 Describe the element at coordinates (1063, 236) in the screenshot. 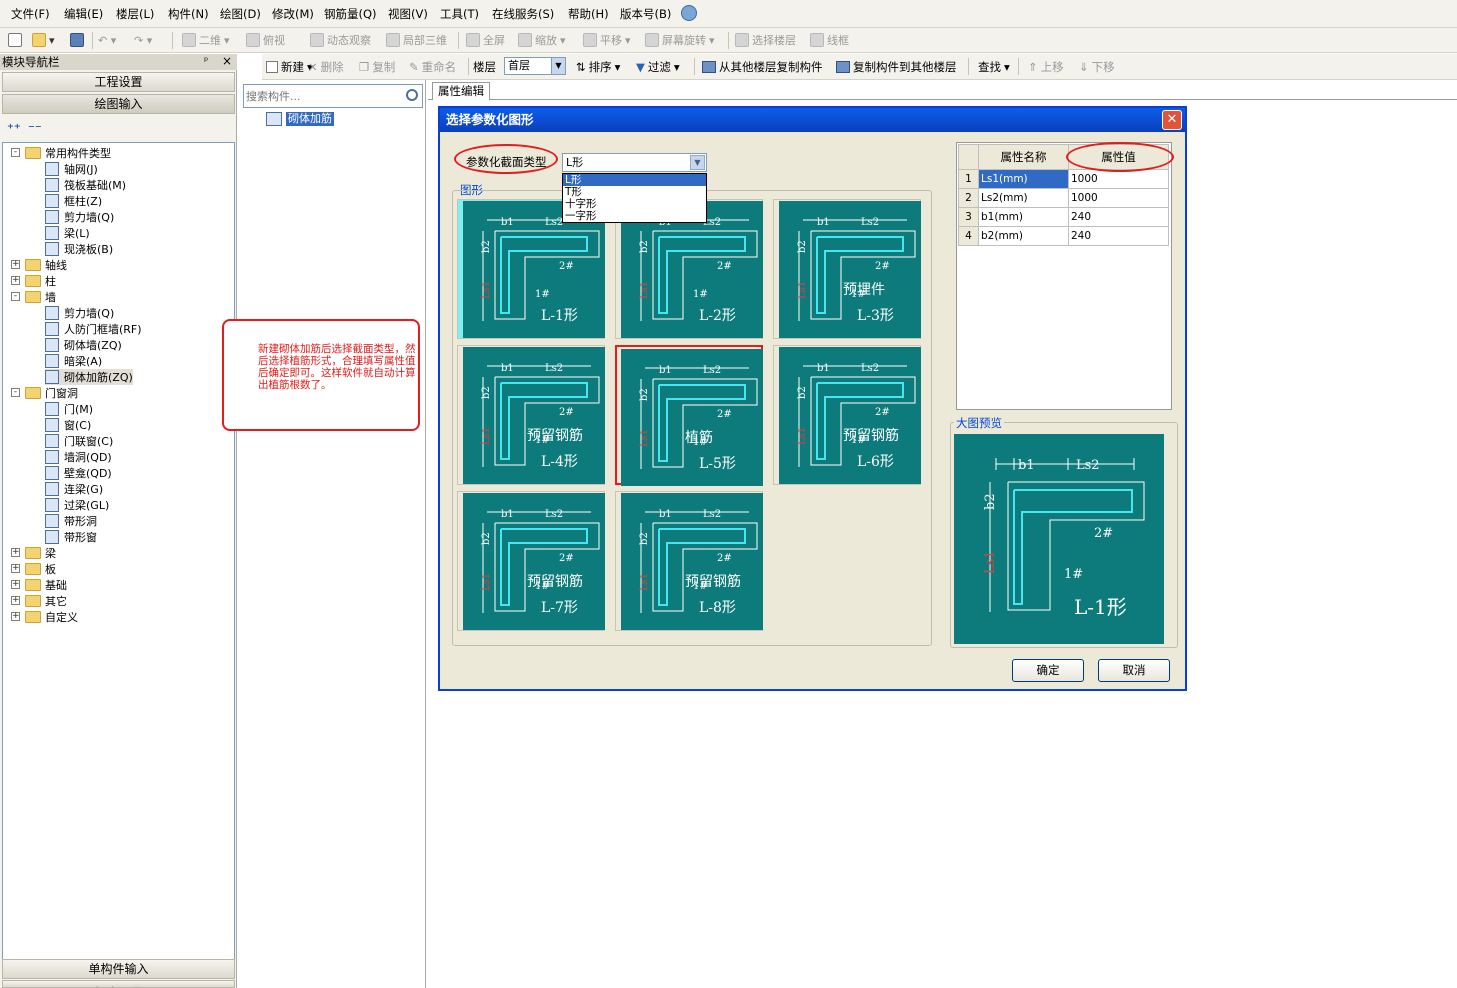

I see `table-row: 4 b2(mm) 240` at that location.